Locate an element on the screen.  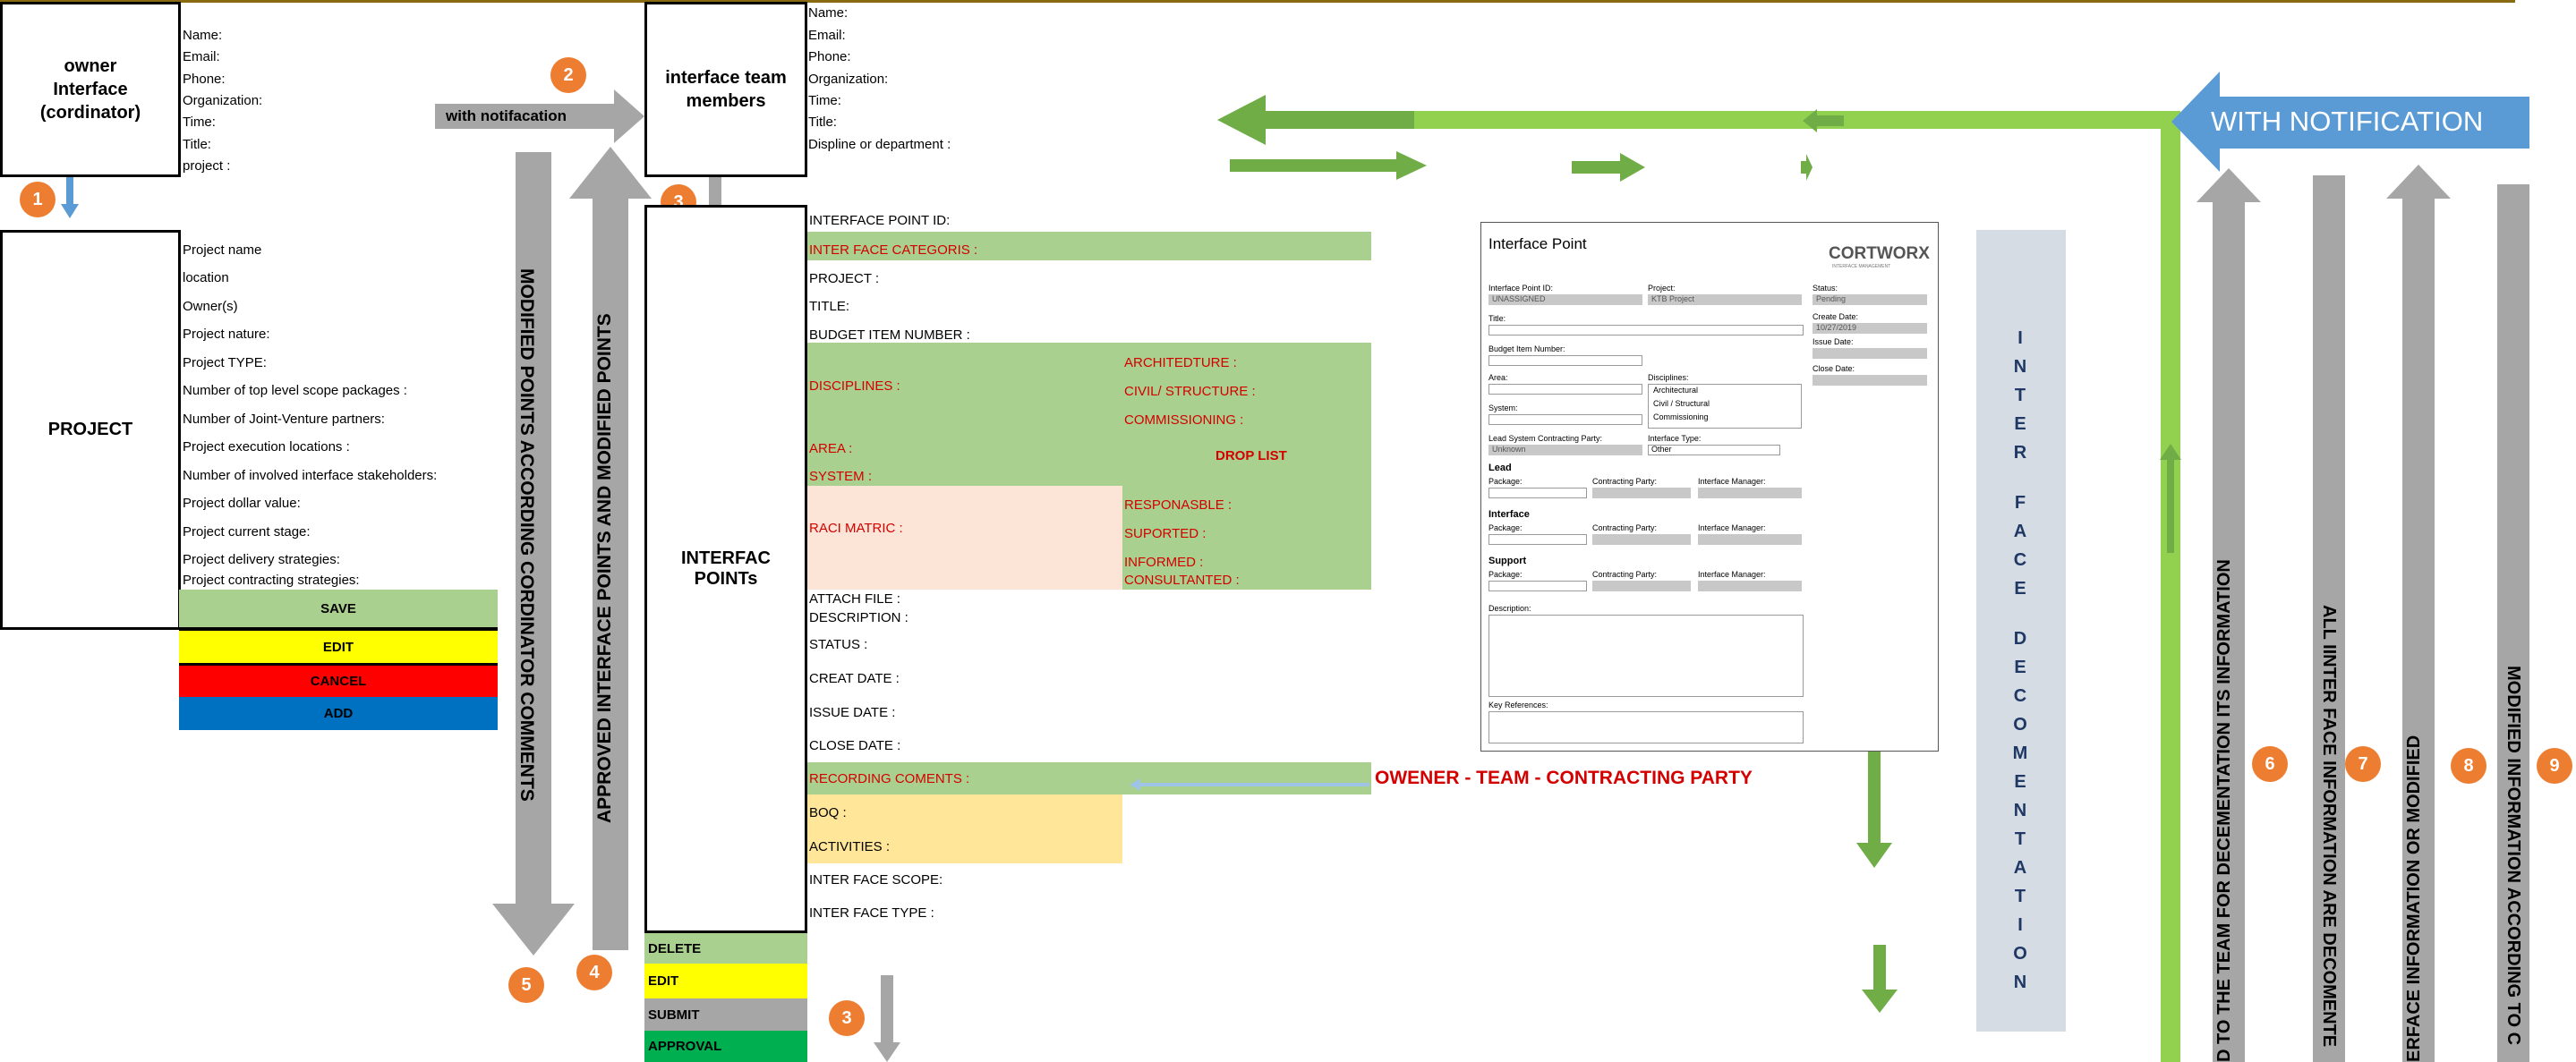
form-title-field is located at coordinates (1646, 330).